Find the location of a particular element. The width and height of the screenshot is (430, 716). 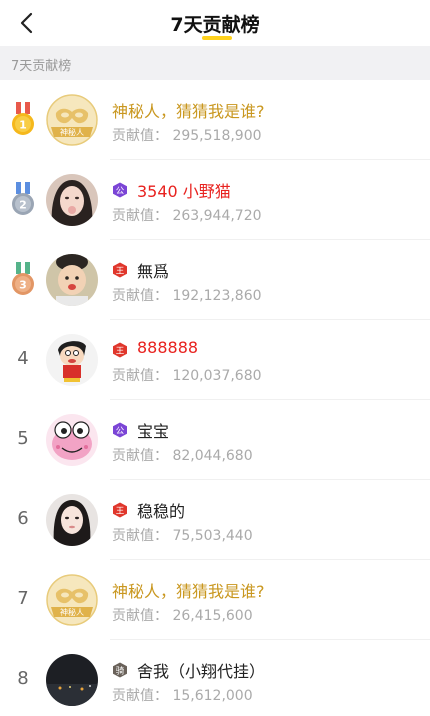

section-label: 7天贡献榜 is located at coordinates (41, 66).